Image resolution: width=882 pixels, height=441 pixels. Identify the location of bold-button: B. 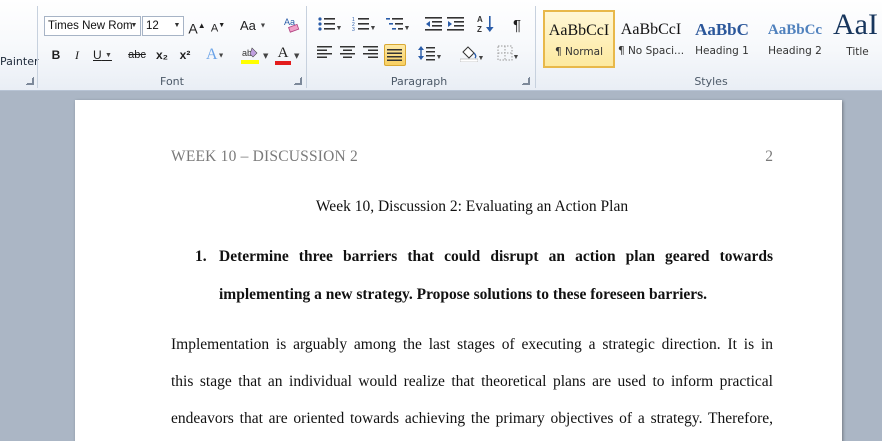
(56, 55).